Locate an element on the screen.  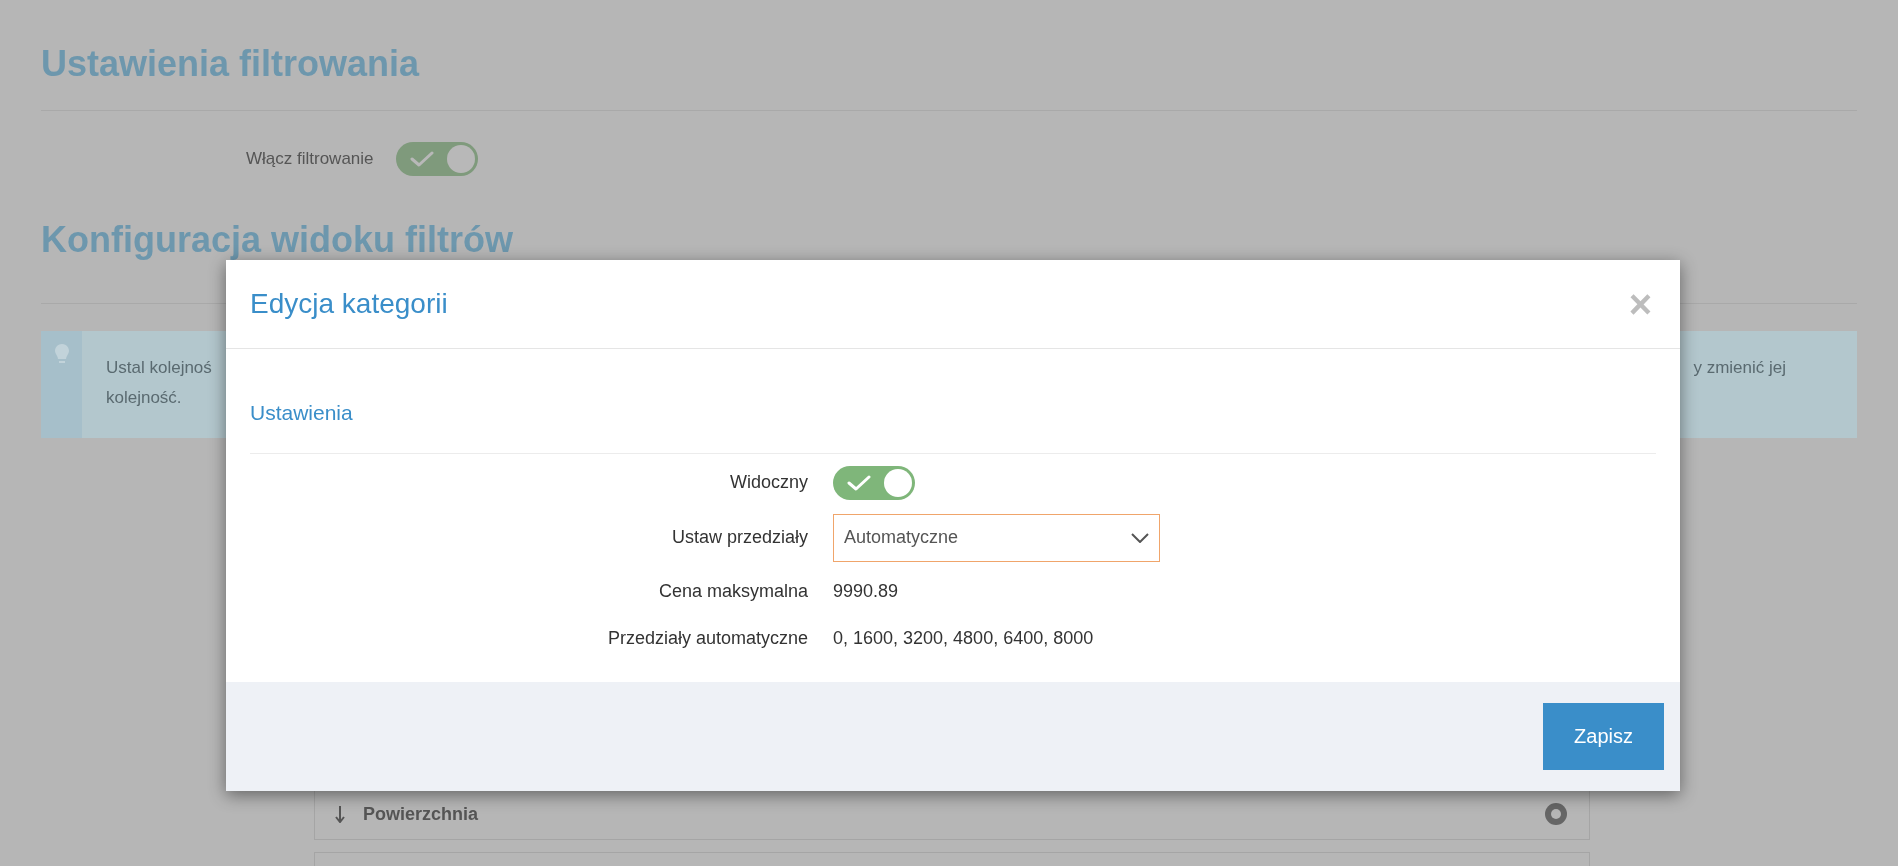
filter-label: Włącz filtrowanie is located at coordinates (310, 159).